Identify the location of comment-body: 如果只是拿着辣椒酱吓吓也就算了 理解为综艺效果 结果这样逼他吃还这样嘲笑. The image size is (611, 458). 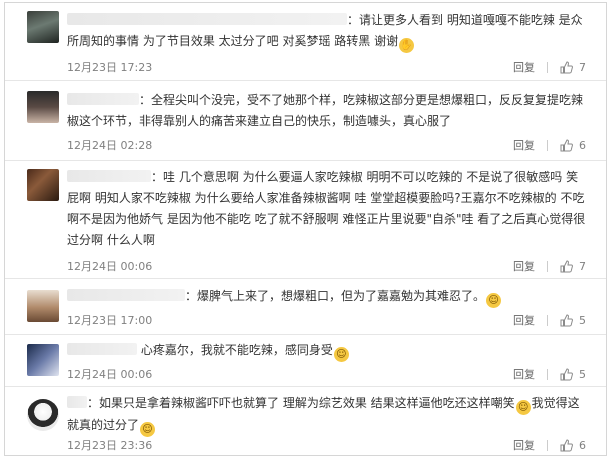
(307, 403).